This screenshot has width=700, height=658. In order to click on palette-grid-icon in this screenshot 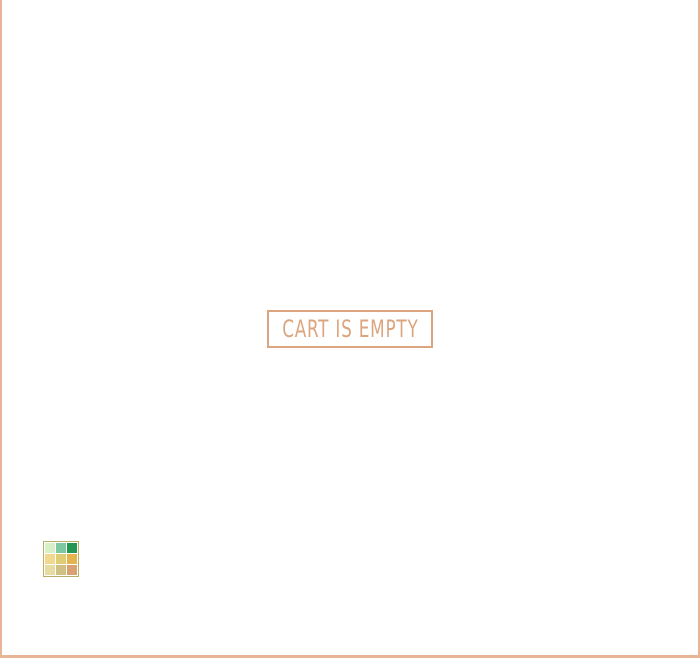, I will do `click(61, 559)`.